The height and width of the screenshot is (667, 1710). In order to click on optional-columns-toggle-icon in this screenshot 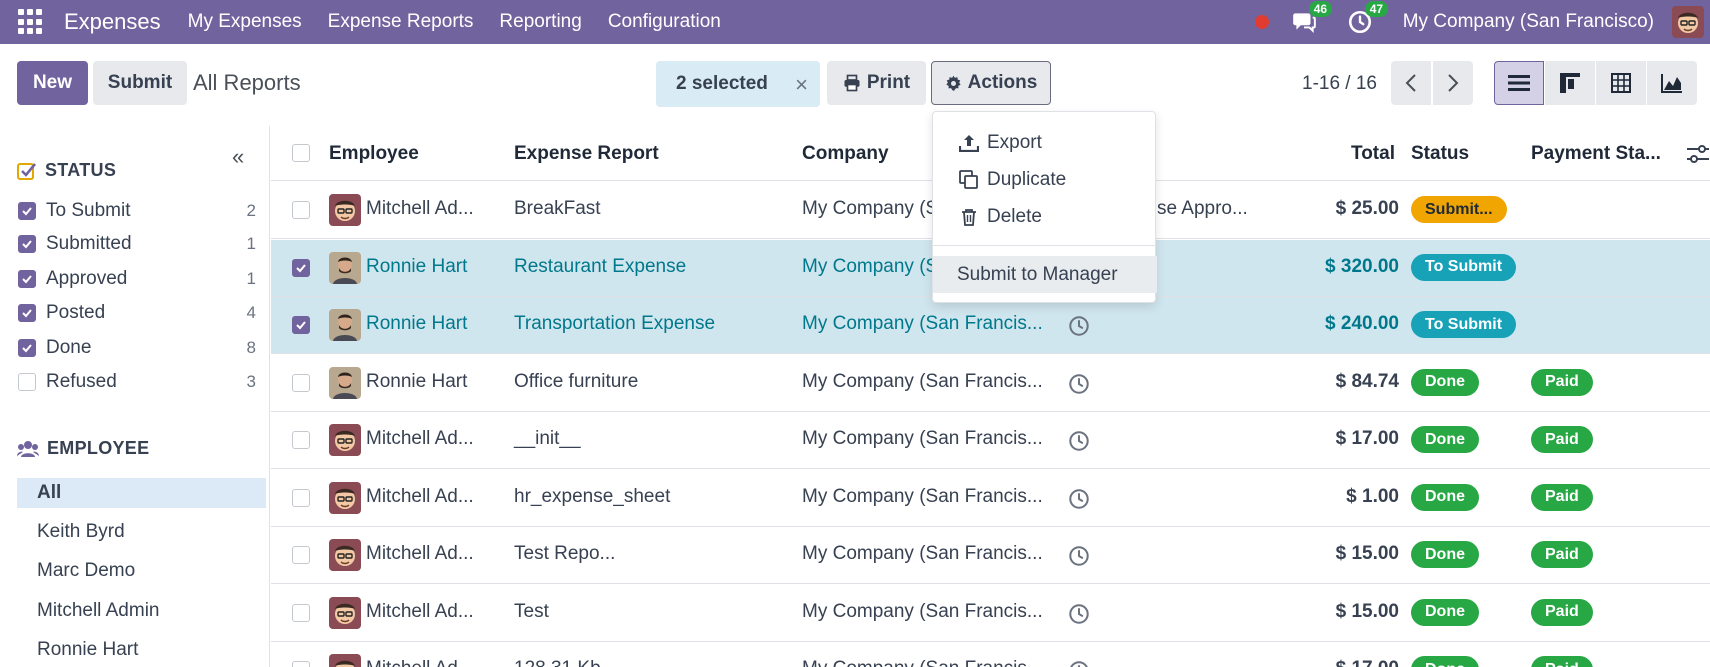, I will do `click(1698, 157)`.